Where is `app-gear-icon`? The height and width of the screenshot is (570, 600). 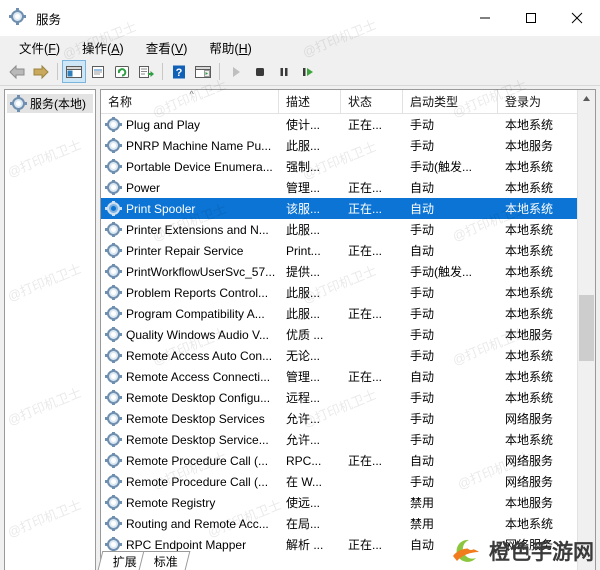
app-gear-icon is located at coordinates (18, 17).